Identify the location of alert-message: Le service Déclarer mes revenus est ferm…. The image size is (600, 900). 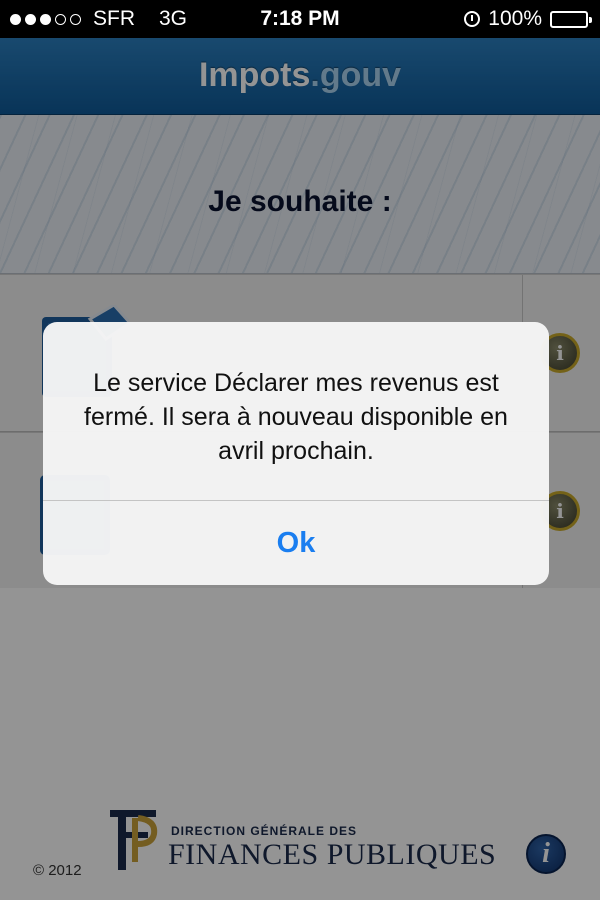
(296, 417).